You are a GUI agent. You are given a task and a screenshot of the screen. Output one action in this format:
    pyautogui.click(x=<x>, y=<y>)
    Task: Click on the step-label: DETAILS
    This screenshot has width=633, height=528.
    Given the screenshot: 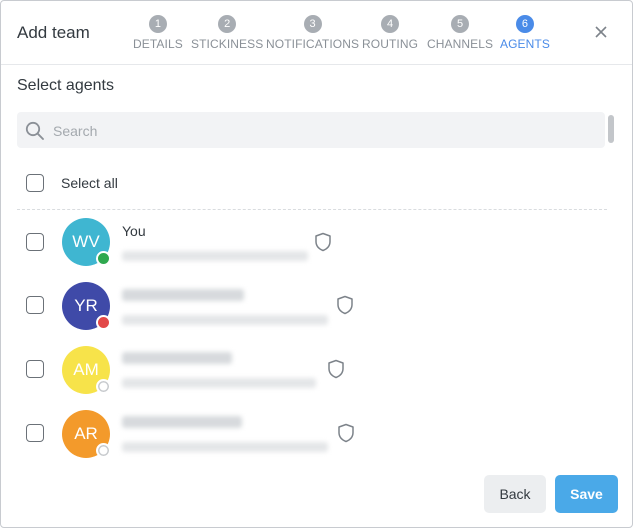 What is the action you would take?
    pyautogui.click(x=158, y=44)
    